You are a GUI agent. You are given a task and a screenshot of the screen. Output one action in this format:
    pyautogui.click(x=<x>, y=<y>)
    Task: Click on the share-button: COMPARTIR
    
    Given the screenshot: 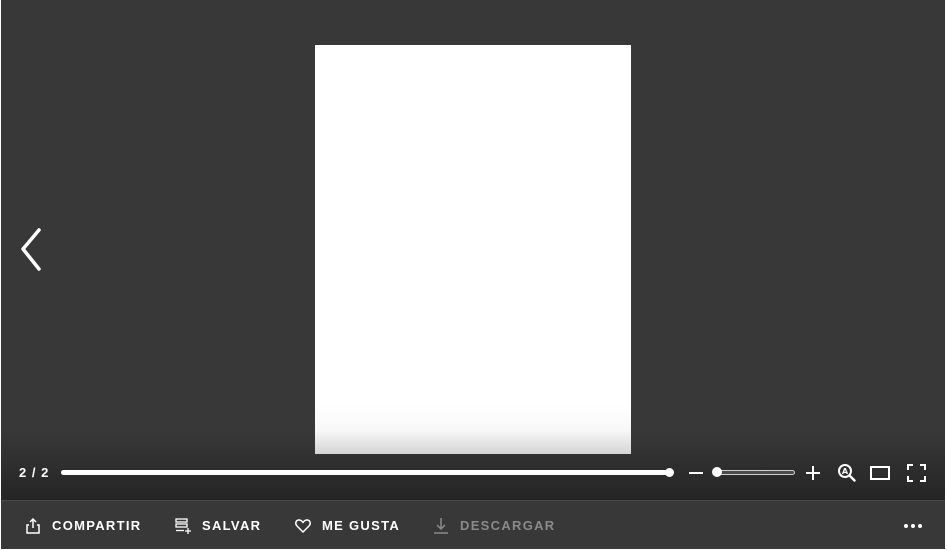 What is the action you would take?
    pyautogui.click(x=82, y=525)
    